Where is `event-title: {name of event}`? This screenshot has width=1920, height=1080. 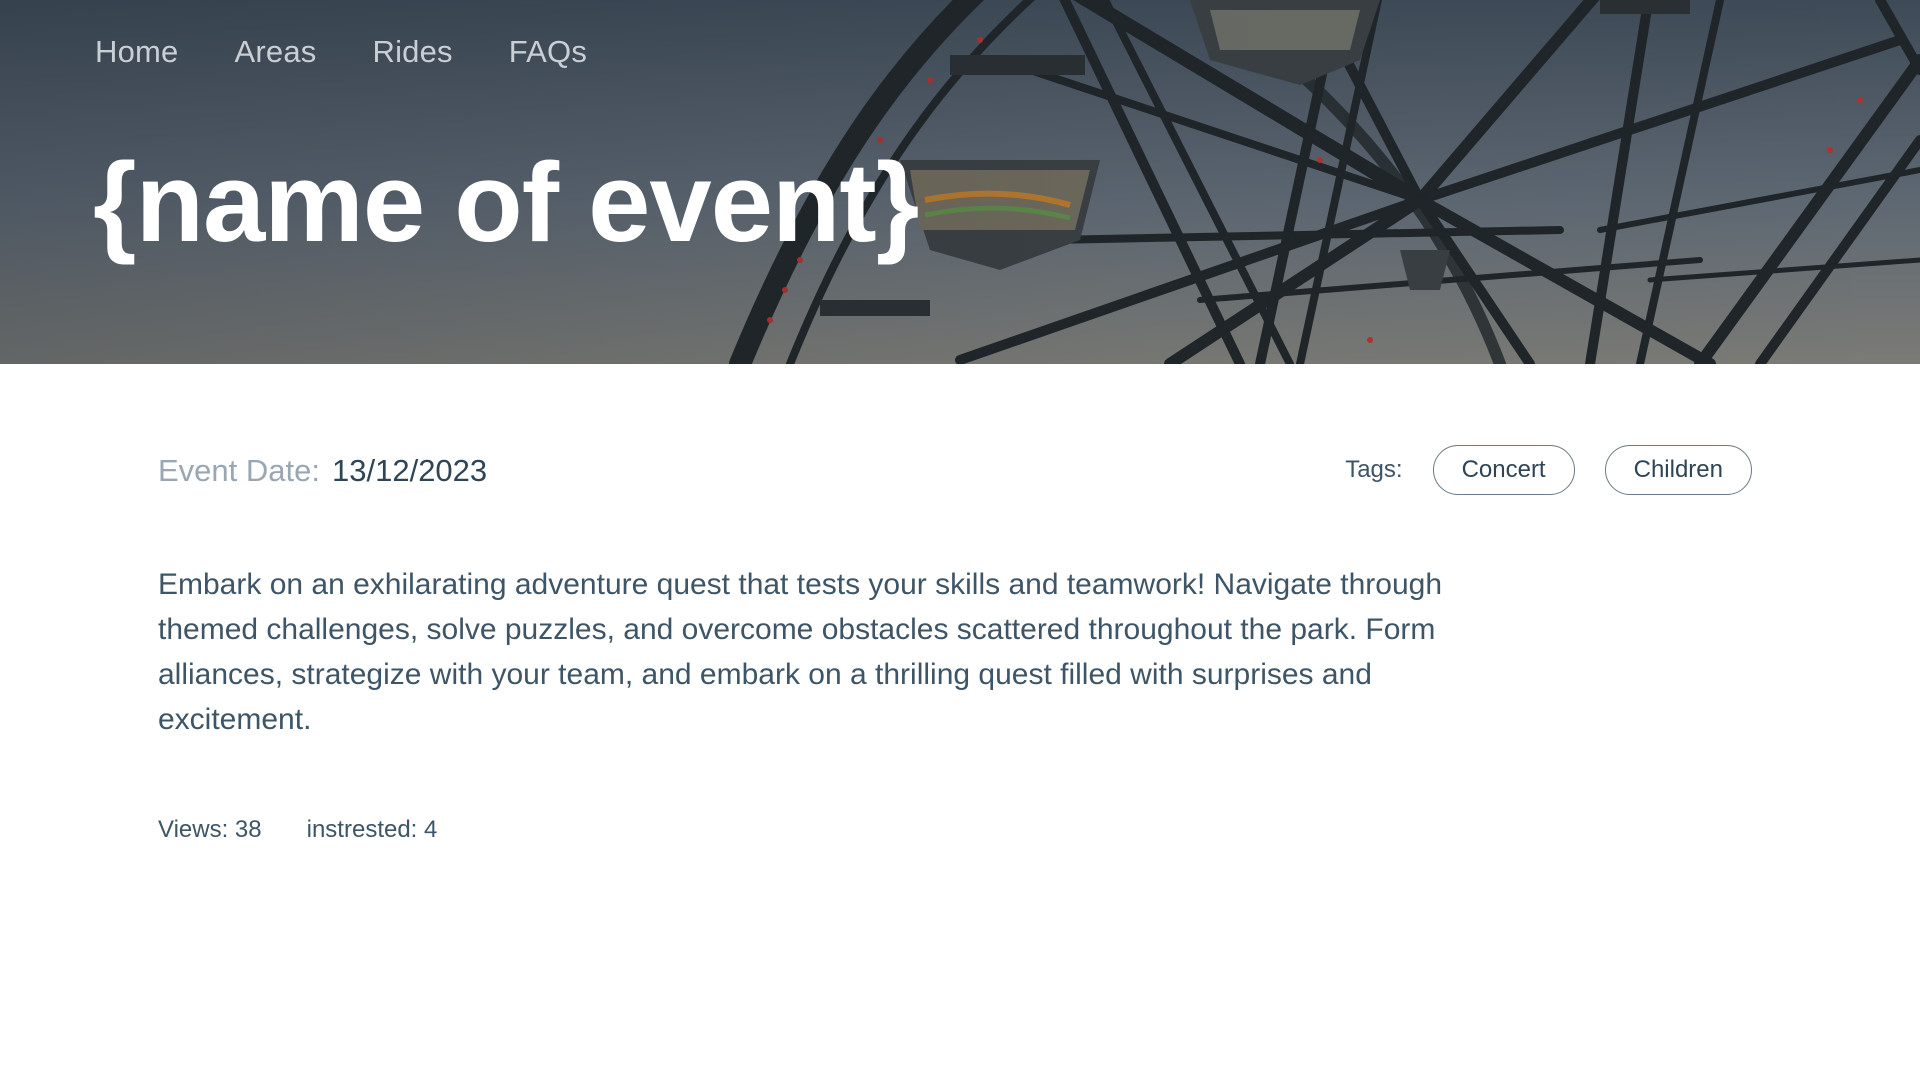
event-title: {name of event} is located at coordinates (506, 202).